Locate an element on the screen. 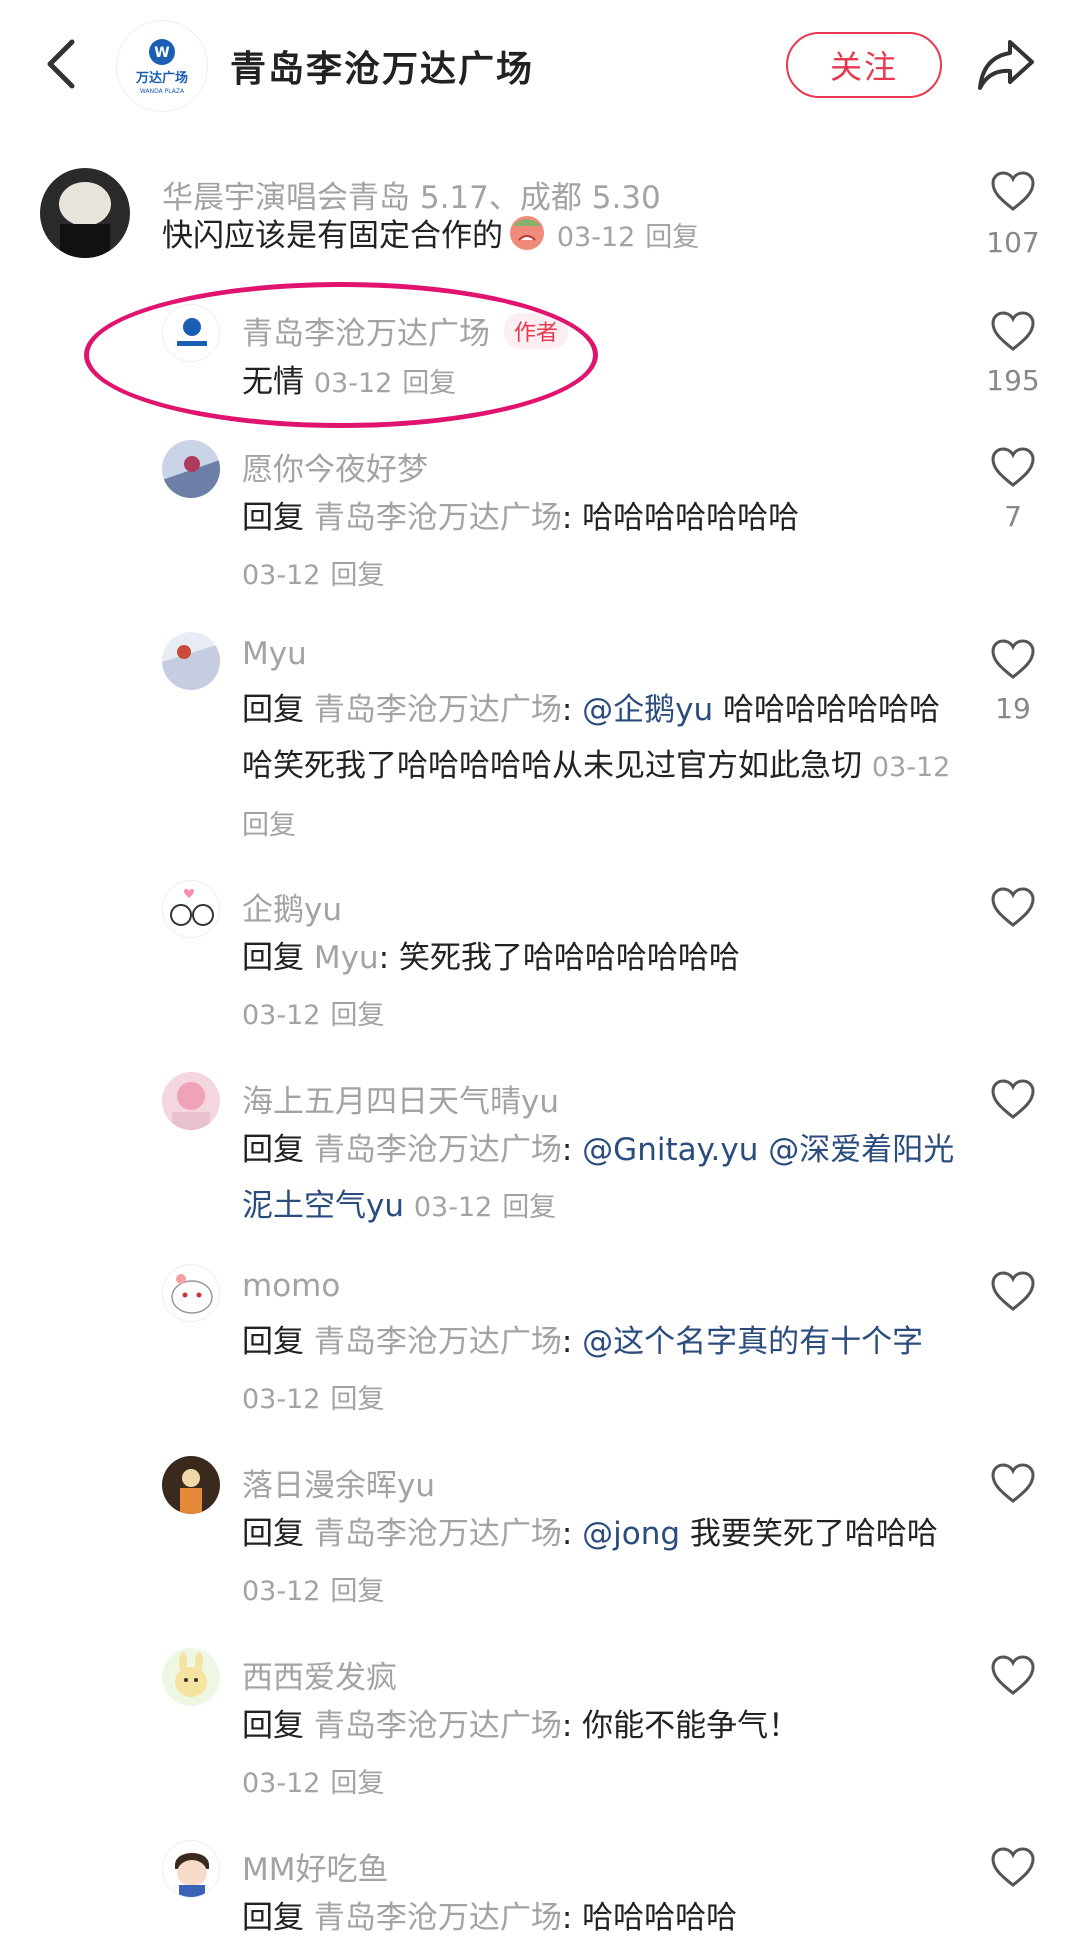  commenter-name: 企鹅yu is located at coordinates (292, 906).